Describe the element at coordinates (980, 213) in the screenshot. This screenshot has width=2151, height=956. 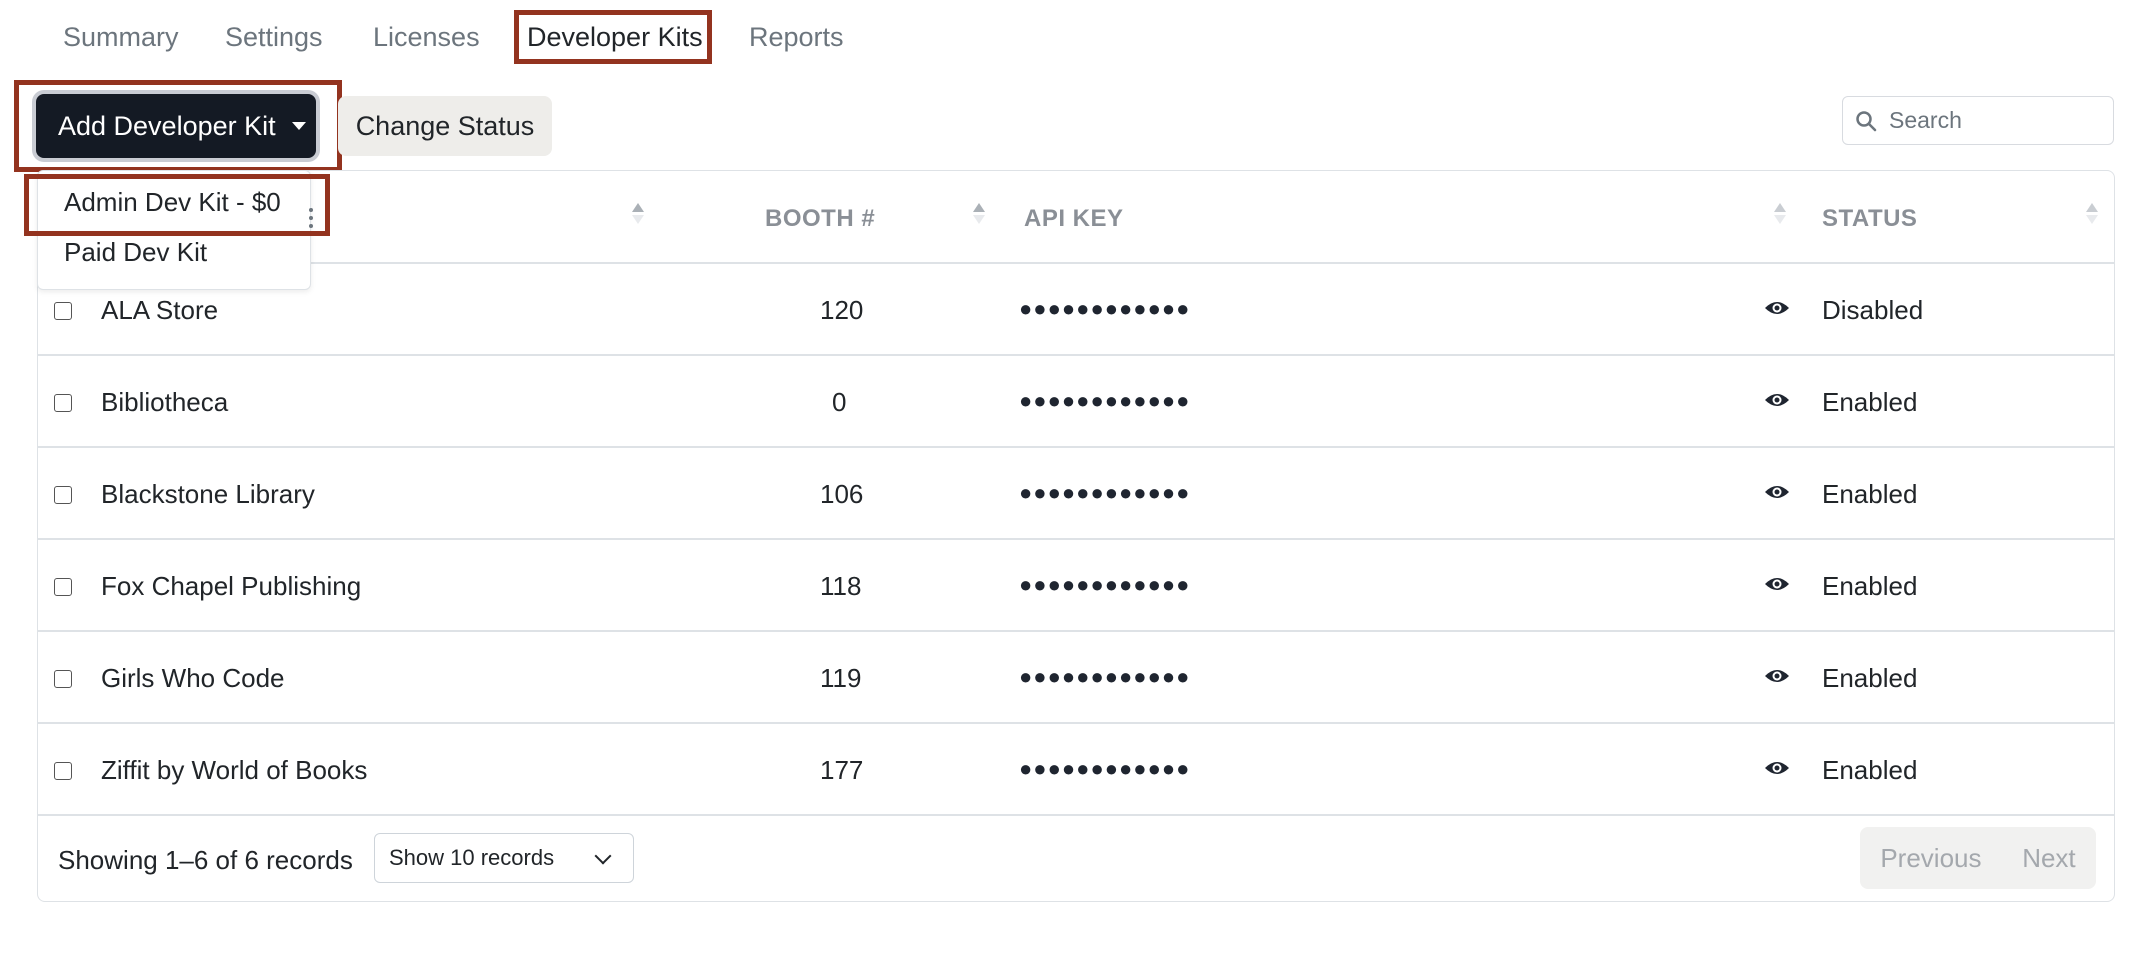
I see `sort-booth-icon` at that location.